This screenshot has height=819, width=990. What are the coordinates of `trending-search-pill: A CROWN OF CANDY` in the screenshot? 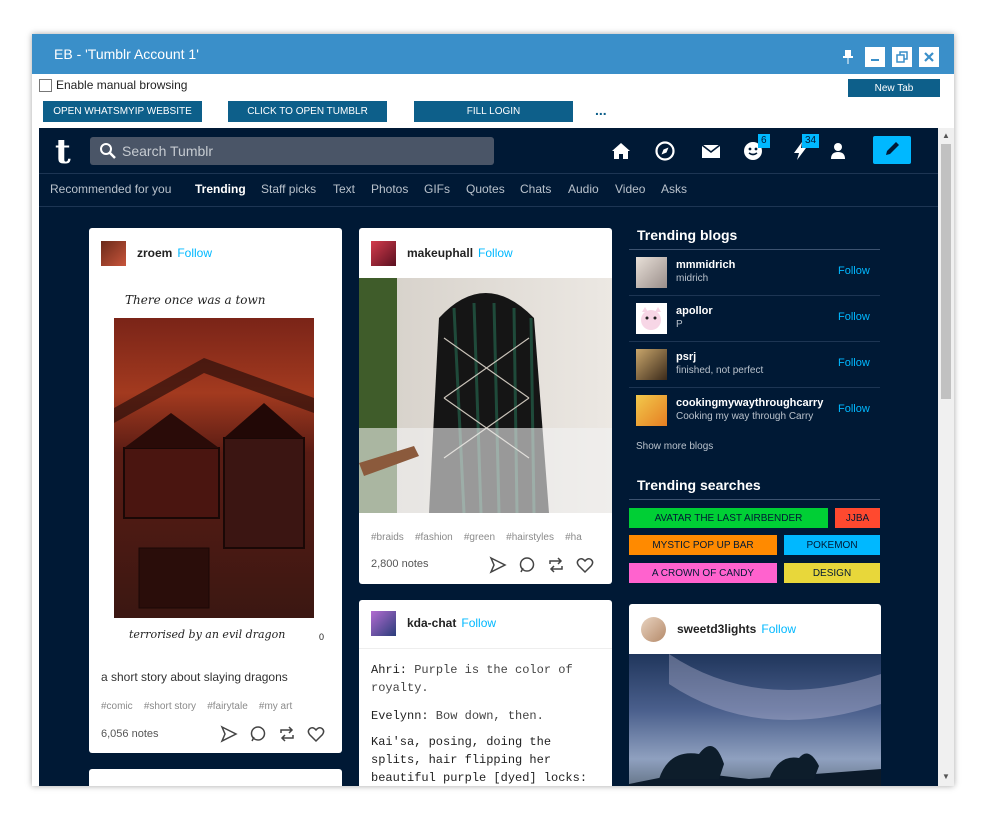 It's located at (703, 573).